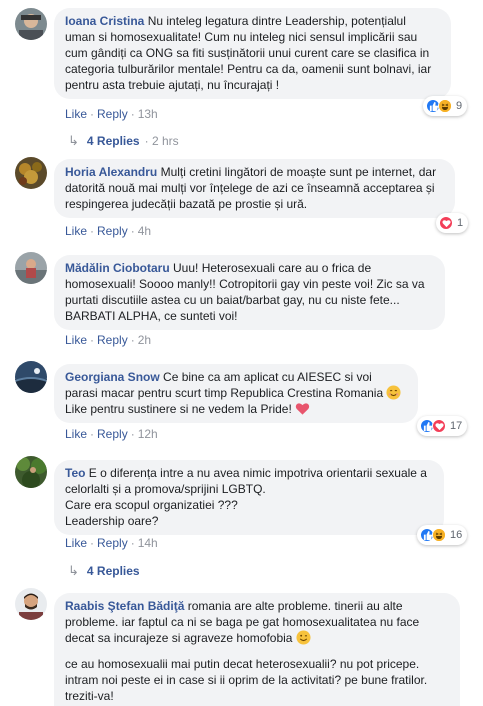 The width and height of the screenshot is (483, 706). What do you see at coordinates (151, 505) in the screenshot?
I see `comment-text-line-2: Care era scopul organizatiei ???` at bounding box center [151, 505].